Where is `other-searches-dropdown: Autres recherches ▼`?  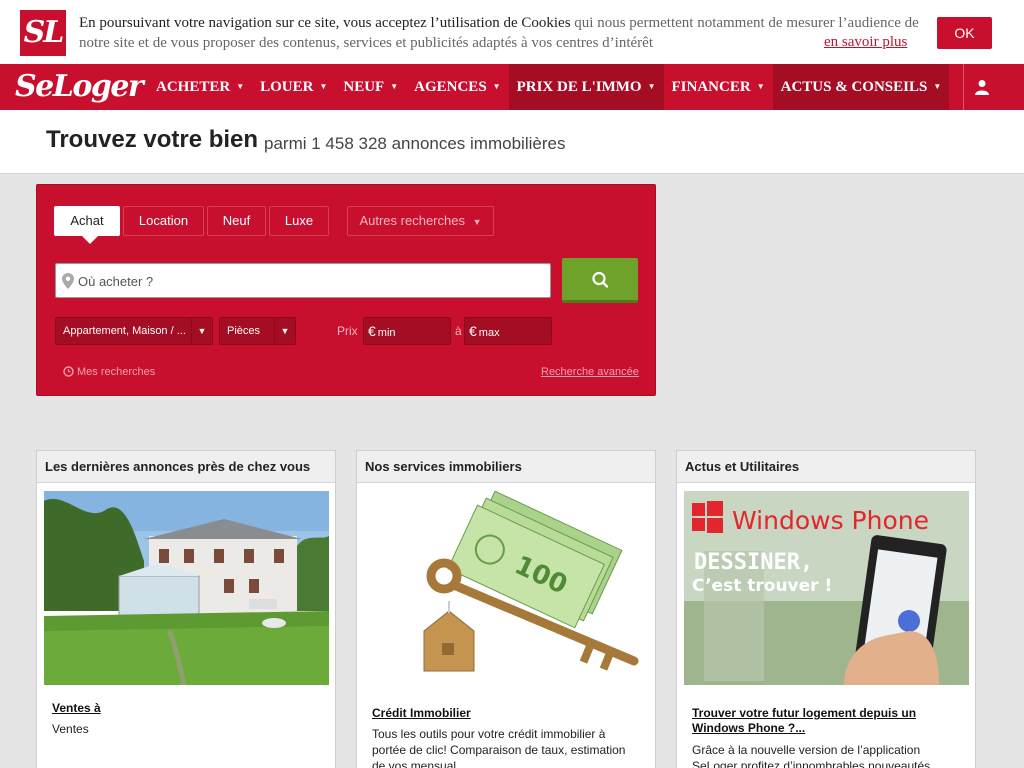 other-searches-dropdown: Autres recherches ▼ is located at coordinates (420, 221).